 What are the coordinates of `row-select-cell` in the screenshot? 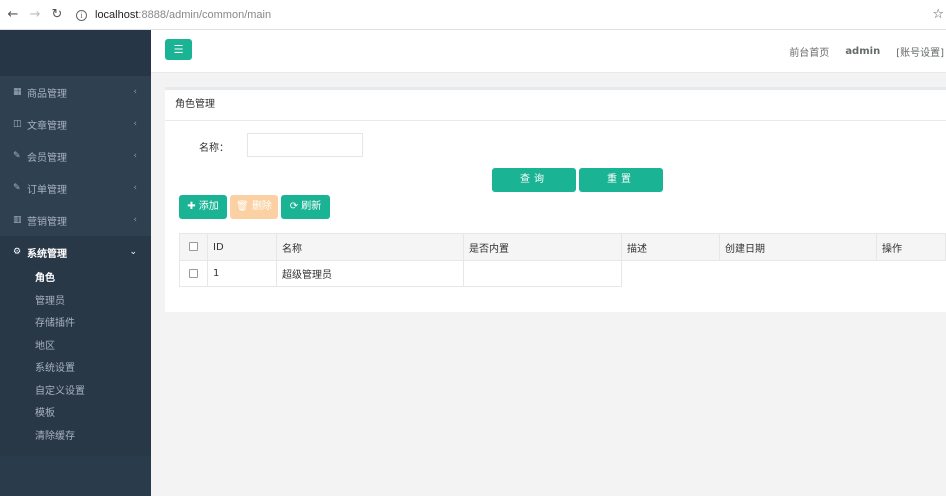 It's located at (193, 273).